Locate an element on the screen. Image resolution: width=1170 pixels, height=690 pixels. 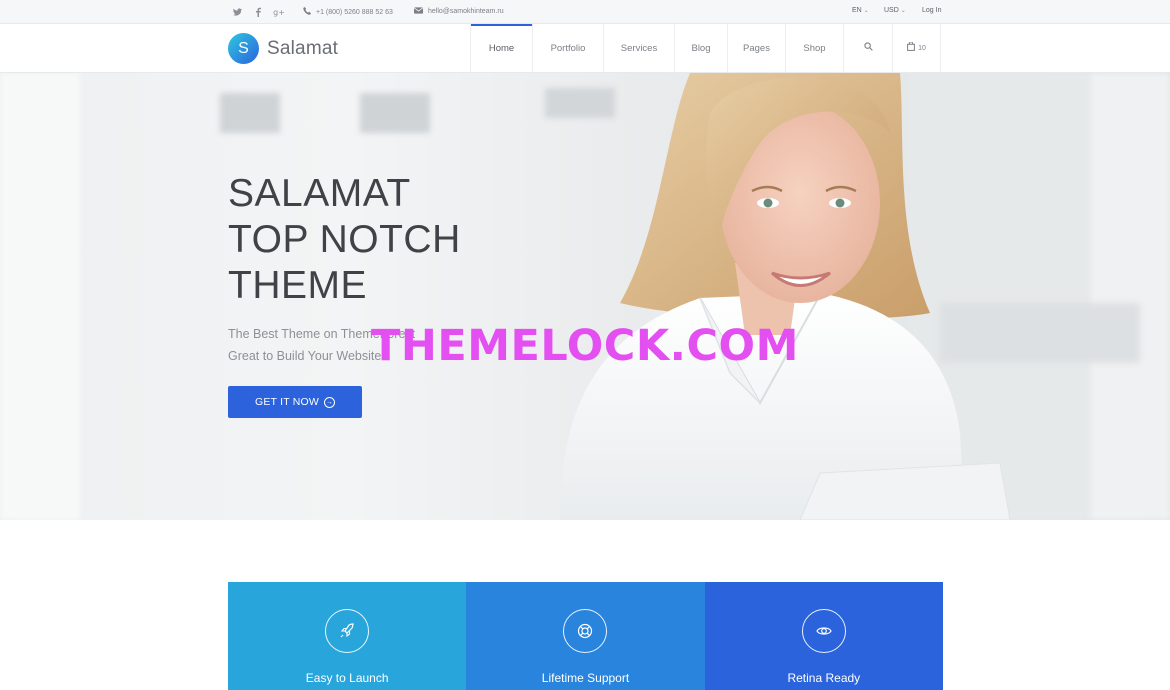
language-selector: EN ⌄ is located at coordinates (860, 10).